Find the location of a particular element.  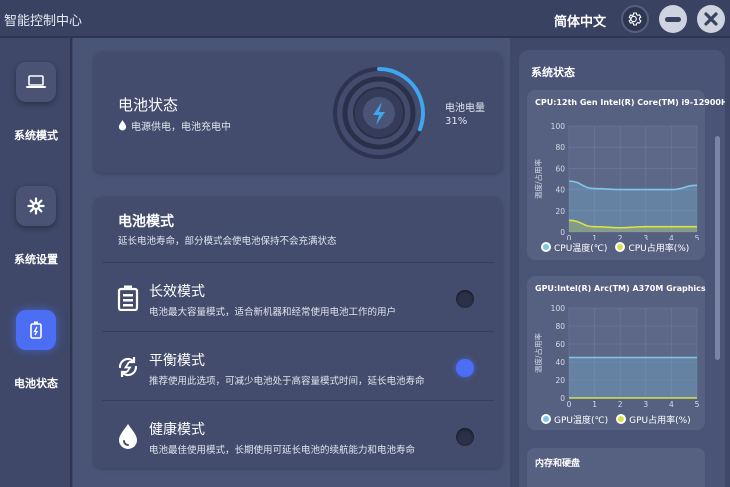

mode-description: 电池最大容量模式，适合新机器和经常使用电池工作的用户 is located at coordinates (273, 312).